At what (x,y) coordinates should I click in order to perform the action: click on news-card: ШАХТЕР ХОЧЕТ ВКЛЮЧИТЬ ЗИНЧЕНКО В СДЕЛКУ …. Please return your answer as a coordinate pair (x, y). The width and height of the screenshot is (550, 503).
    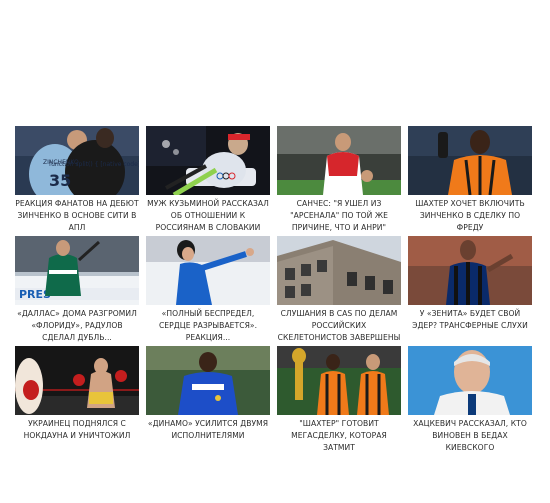
    Looking at the image, I should click on (470, 181).